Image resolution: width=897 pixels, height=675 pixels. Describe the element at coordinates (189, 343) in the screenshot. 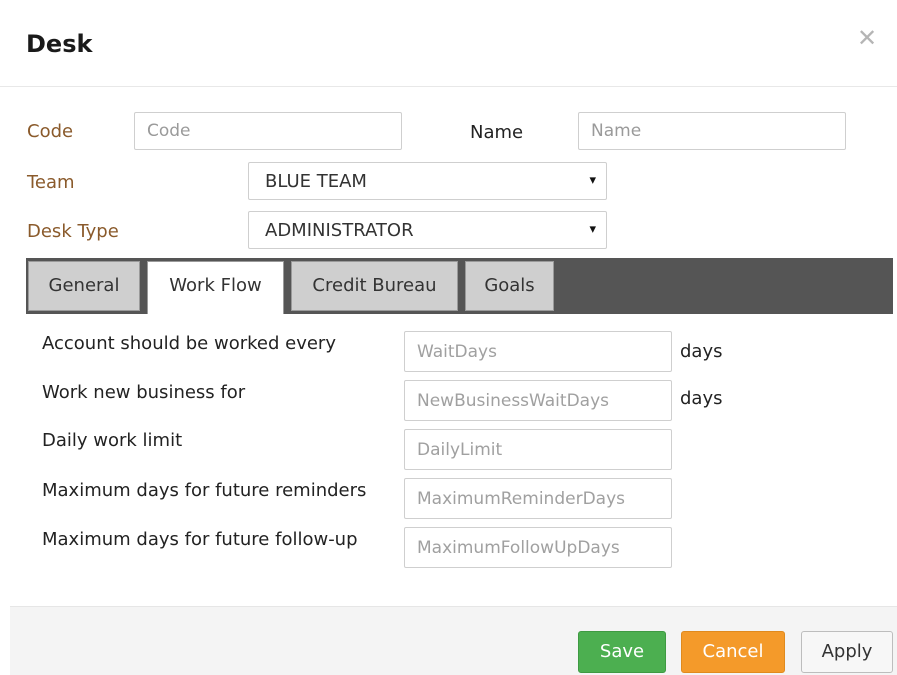

I see `wait-days-label: Account should be worked every` at that location.